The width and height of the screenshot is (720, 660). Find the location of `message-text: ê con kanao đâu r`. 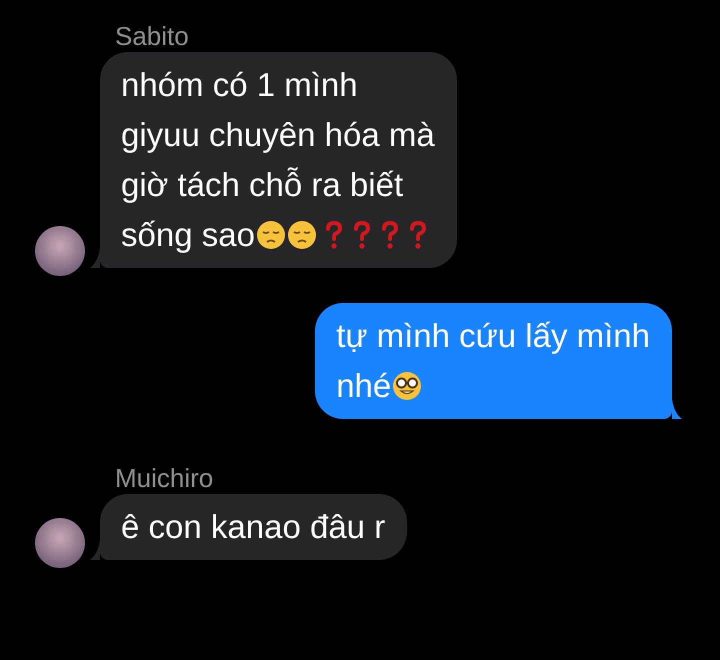

message-text: ê con kanao đâu r is located at coordinates (253, 526).